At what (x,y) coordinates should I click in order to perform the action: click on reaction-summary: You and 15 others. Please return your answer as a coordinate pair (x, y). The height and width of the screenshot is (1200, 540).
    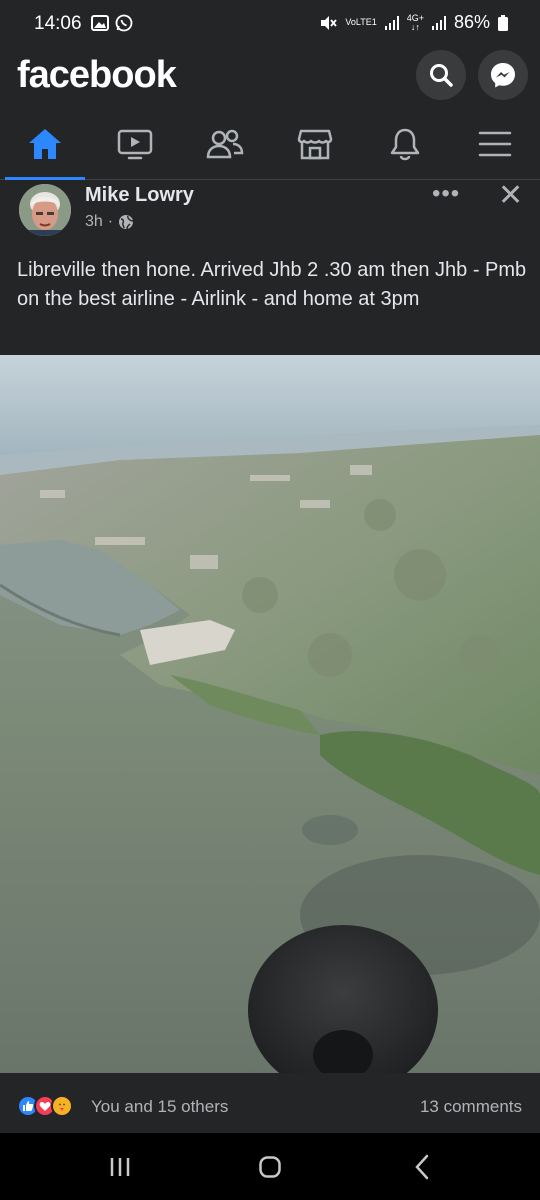
    Looking at the image, I should click on (159, 1107).